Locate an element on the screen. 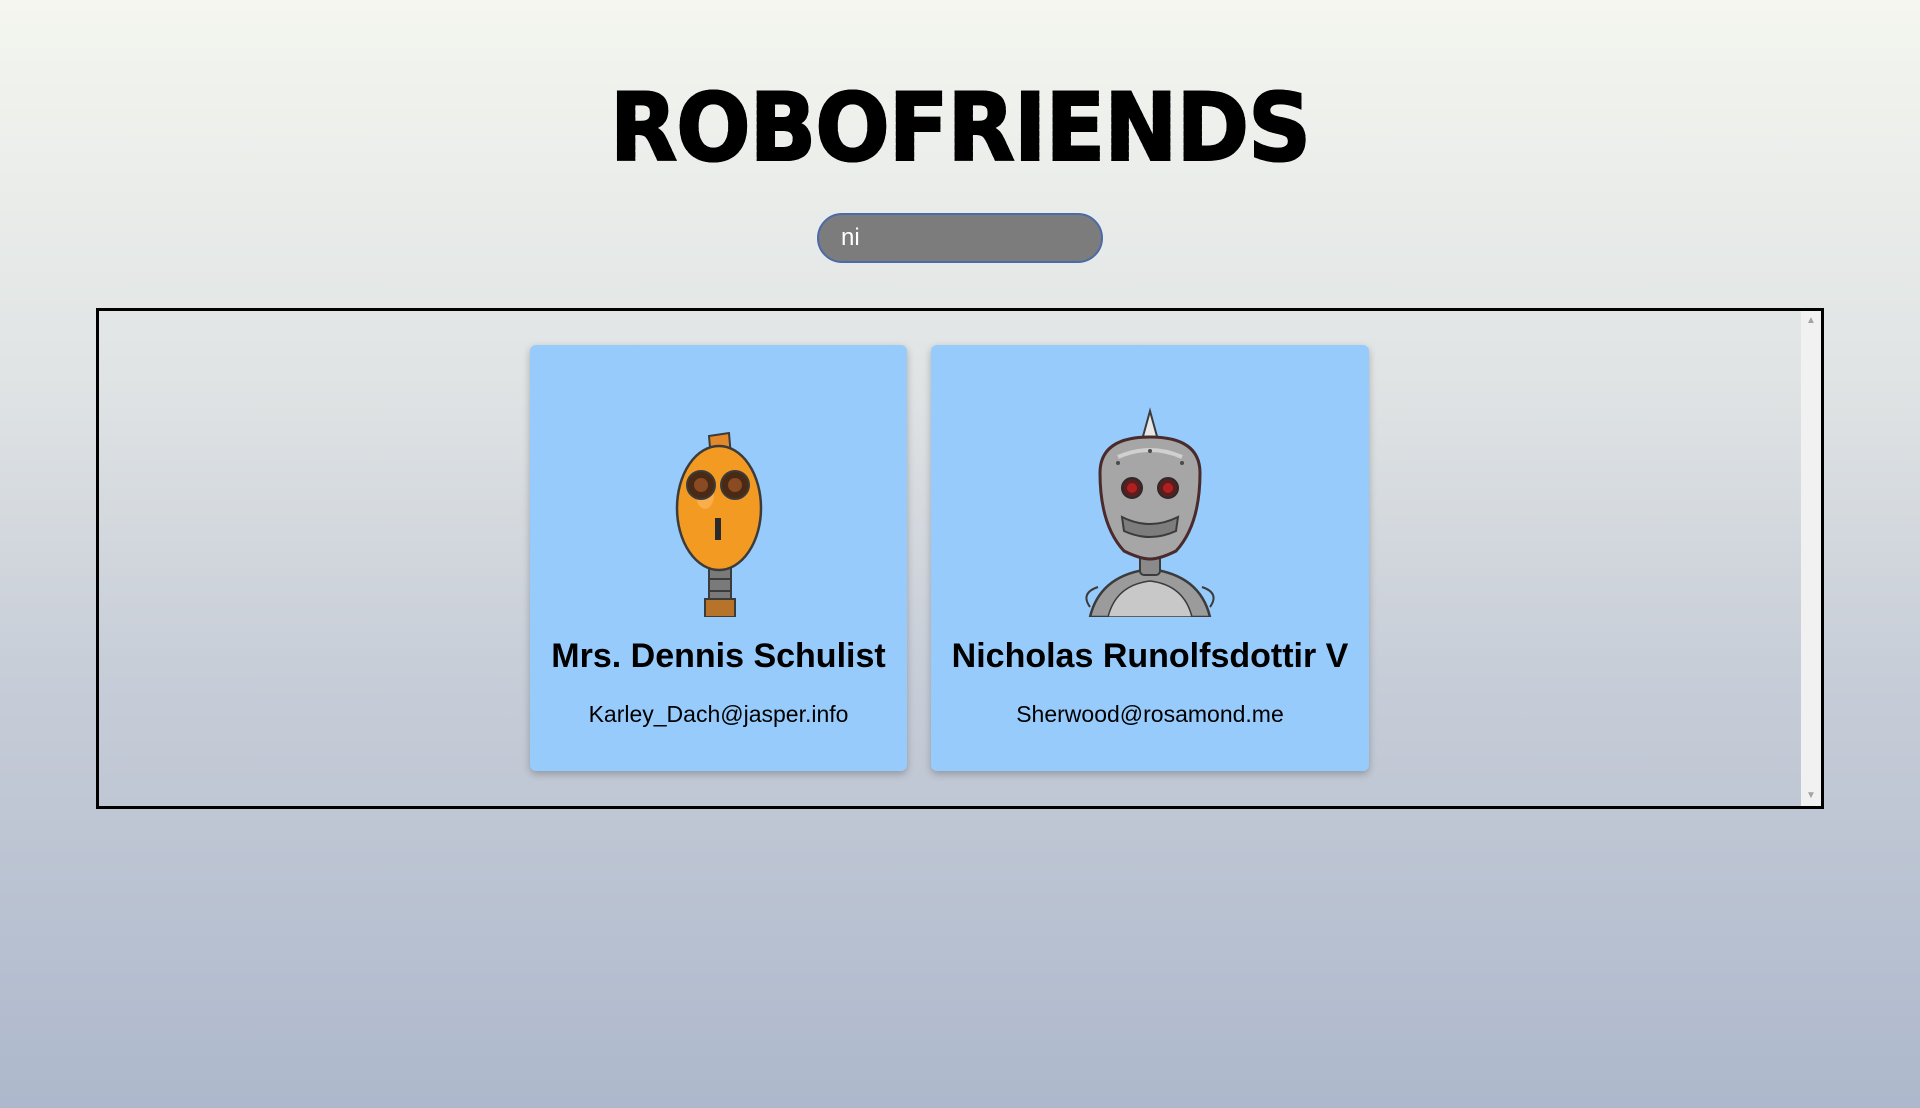  robot-name: Mrs. Dennis Schulist is located at coordinates (718, 656).